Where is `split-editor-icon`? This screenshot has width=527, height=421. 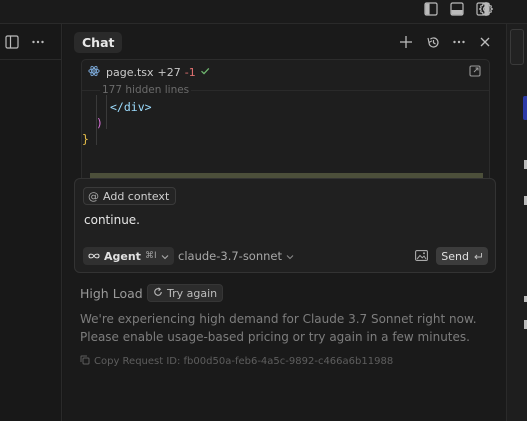 split-editor-icon is located at coordinates (12, 42).